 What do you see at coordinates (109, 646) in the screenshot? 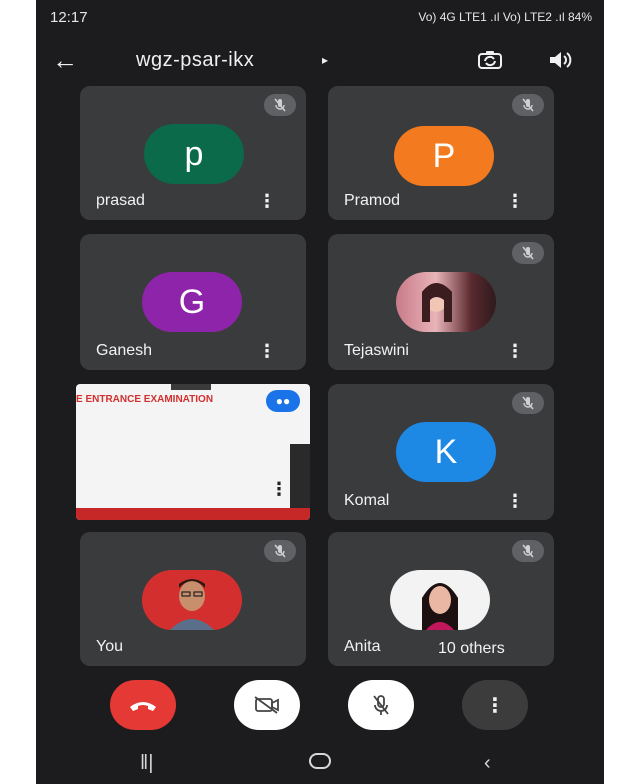
I see `participant-name: You` at bounding box center [109, 646].